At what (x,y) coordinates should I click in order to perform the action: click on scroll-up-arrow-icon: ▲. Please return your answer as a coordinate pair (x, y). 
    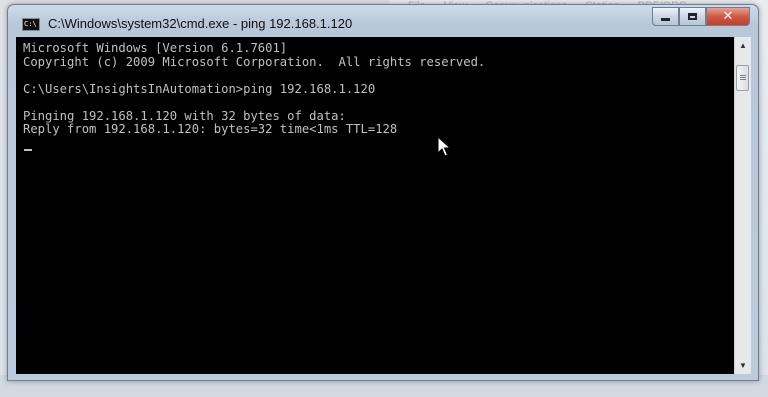
    Looking at the image, I should click on (743, 45).